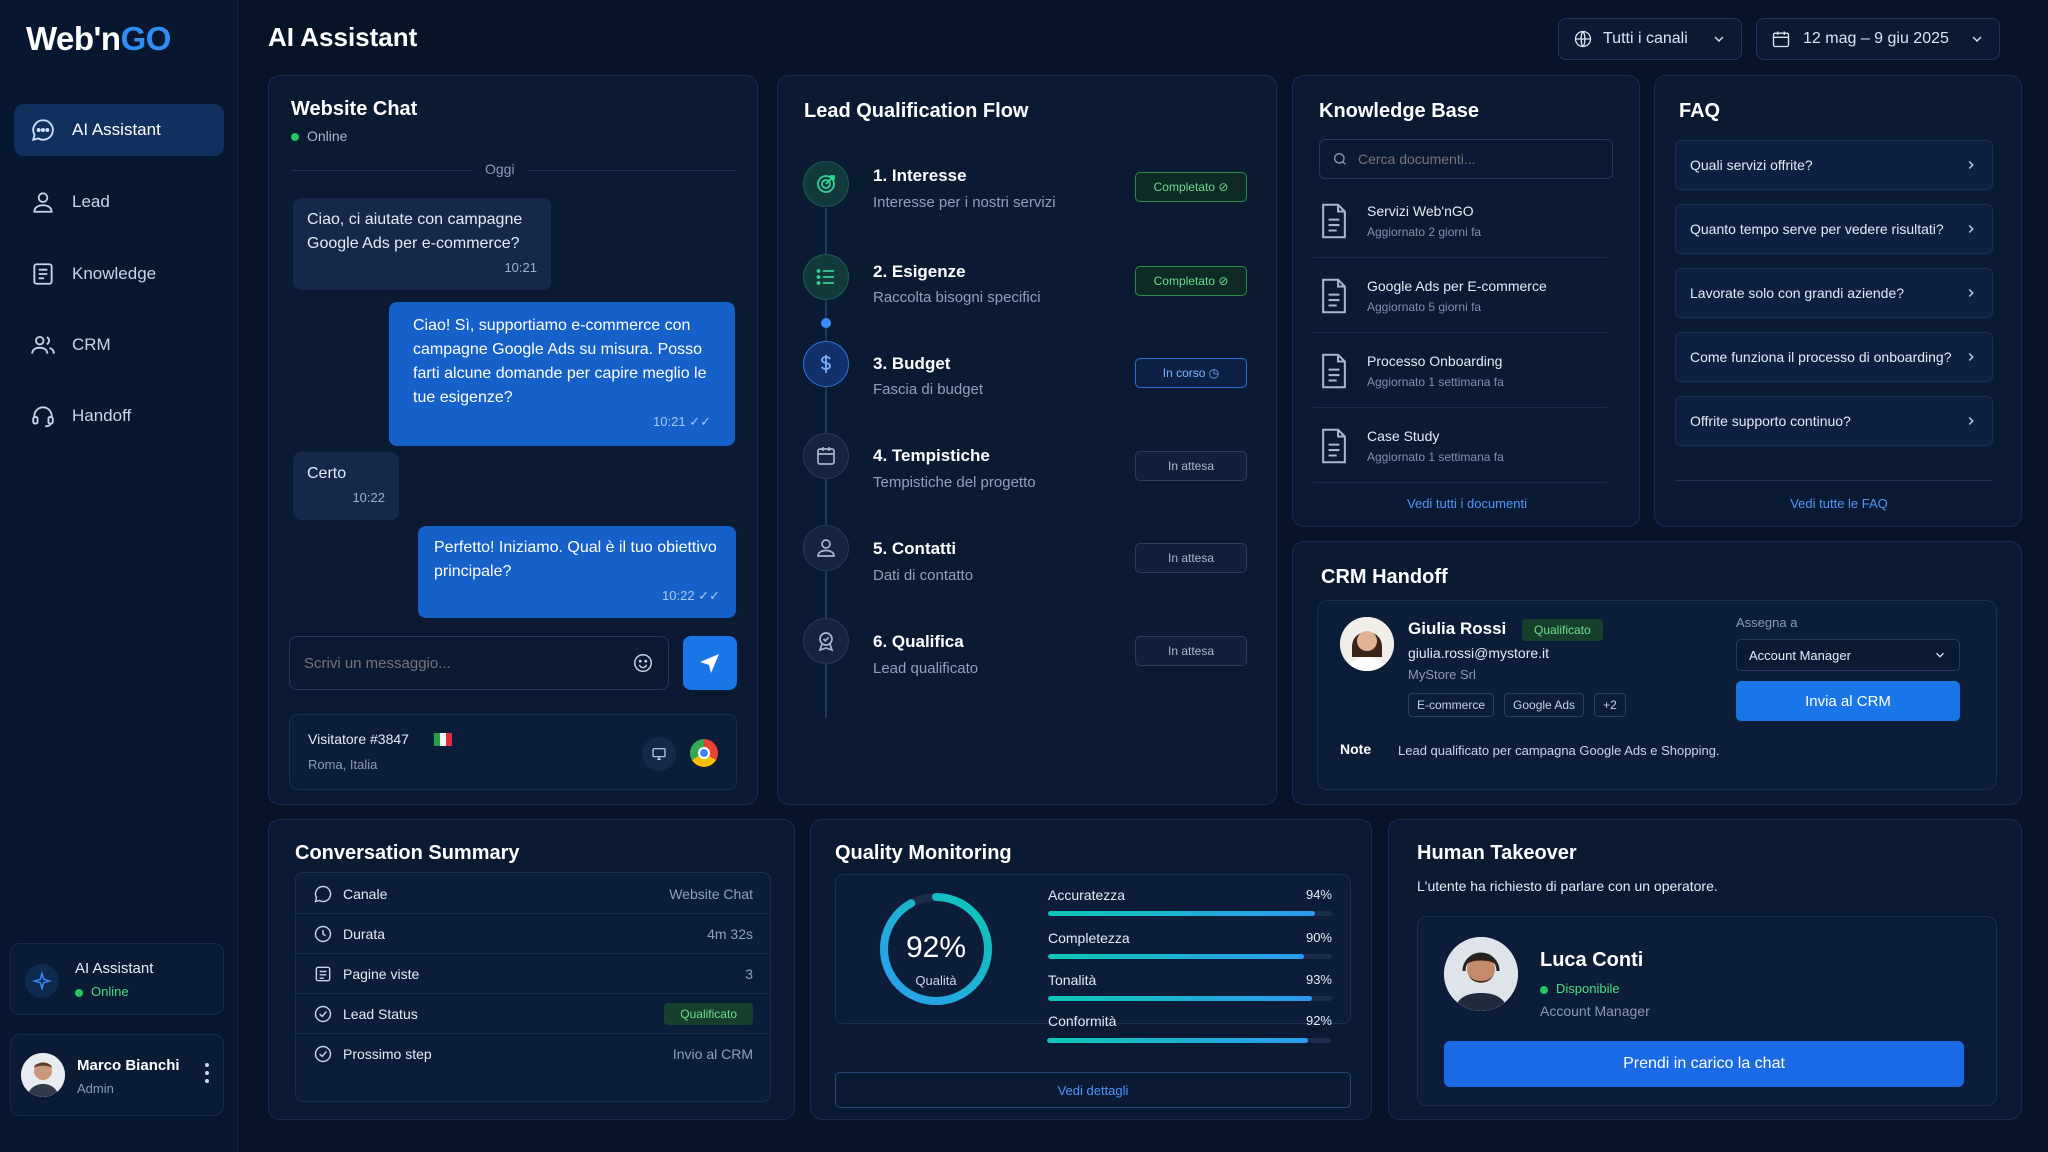 This screenshot has height=1152, width=2048. Describe the element at coordinates (1610, 705) in the screenshot. I see `tag: +2` at that location.